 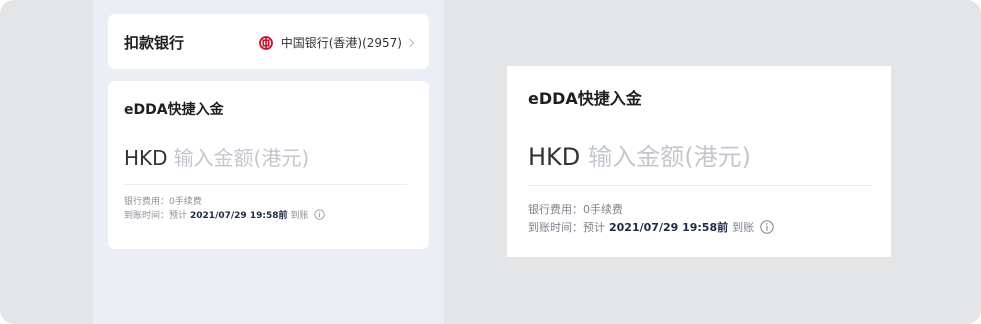 What do you see at coordinates (412, 42) in the screenshot?
I see `chevron-right-icon` at bounding box center [412, 42].